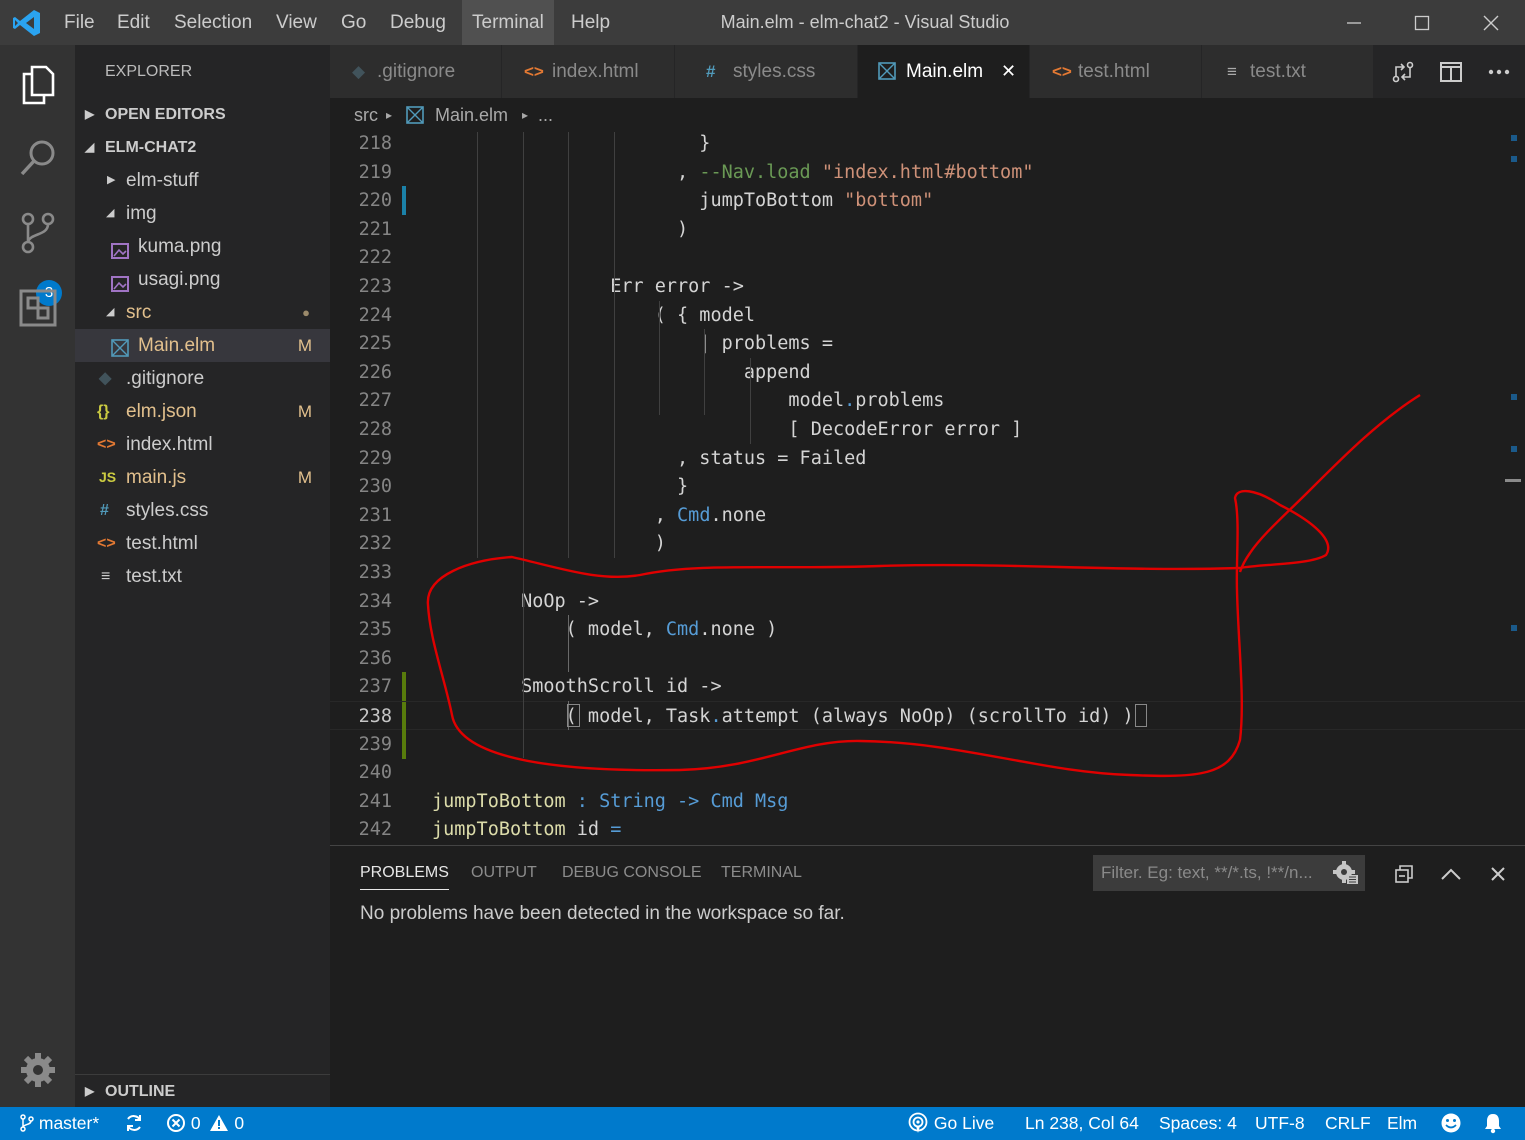 This screenshot has width=1525, height=1140. What do you see at coordinates (588, 71) in the screenshot?
I see `tab-index-html: <> index.html` at bounding box center [588, 71].